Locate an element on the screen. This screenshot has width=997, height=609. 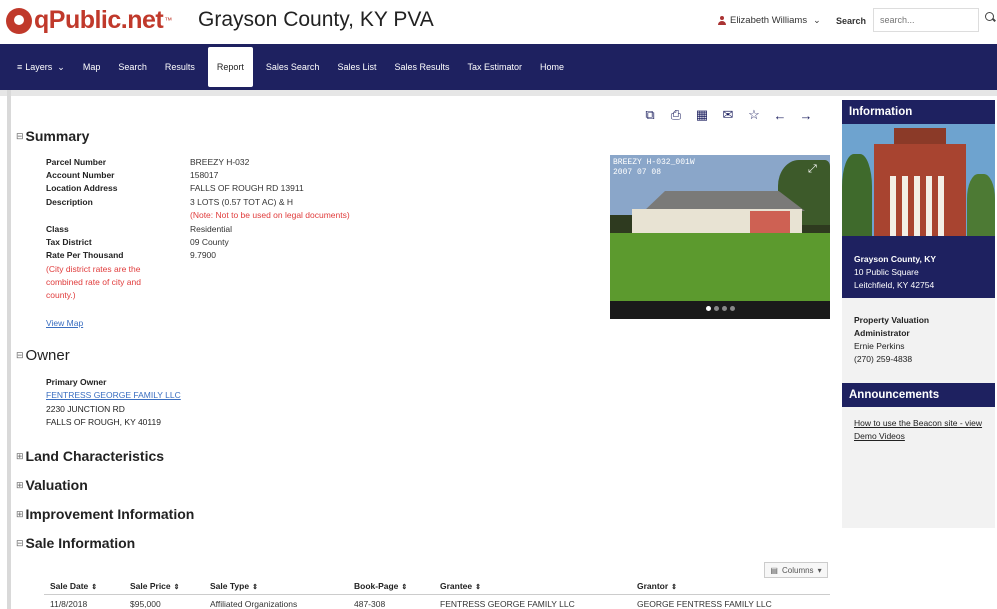
tax-district-label: Tax District is located at coordinates (69, 242).